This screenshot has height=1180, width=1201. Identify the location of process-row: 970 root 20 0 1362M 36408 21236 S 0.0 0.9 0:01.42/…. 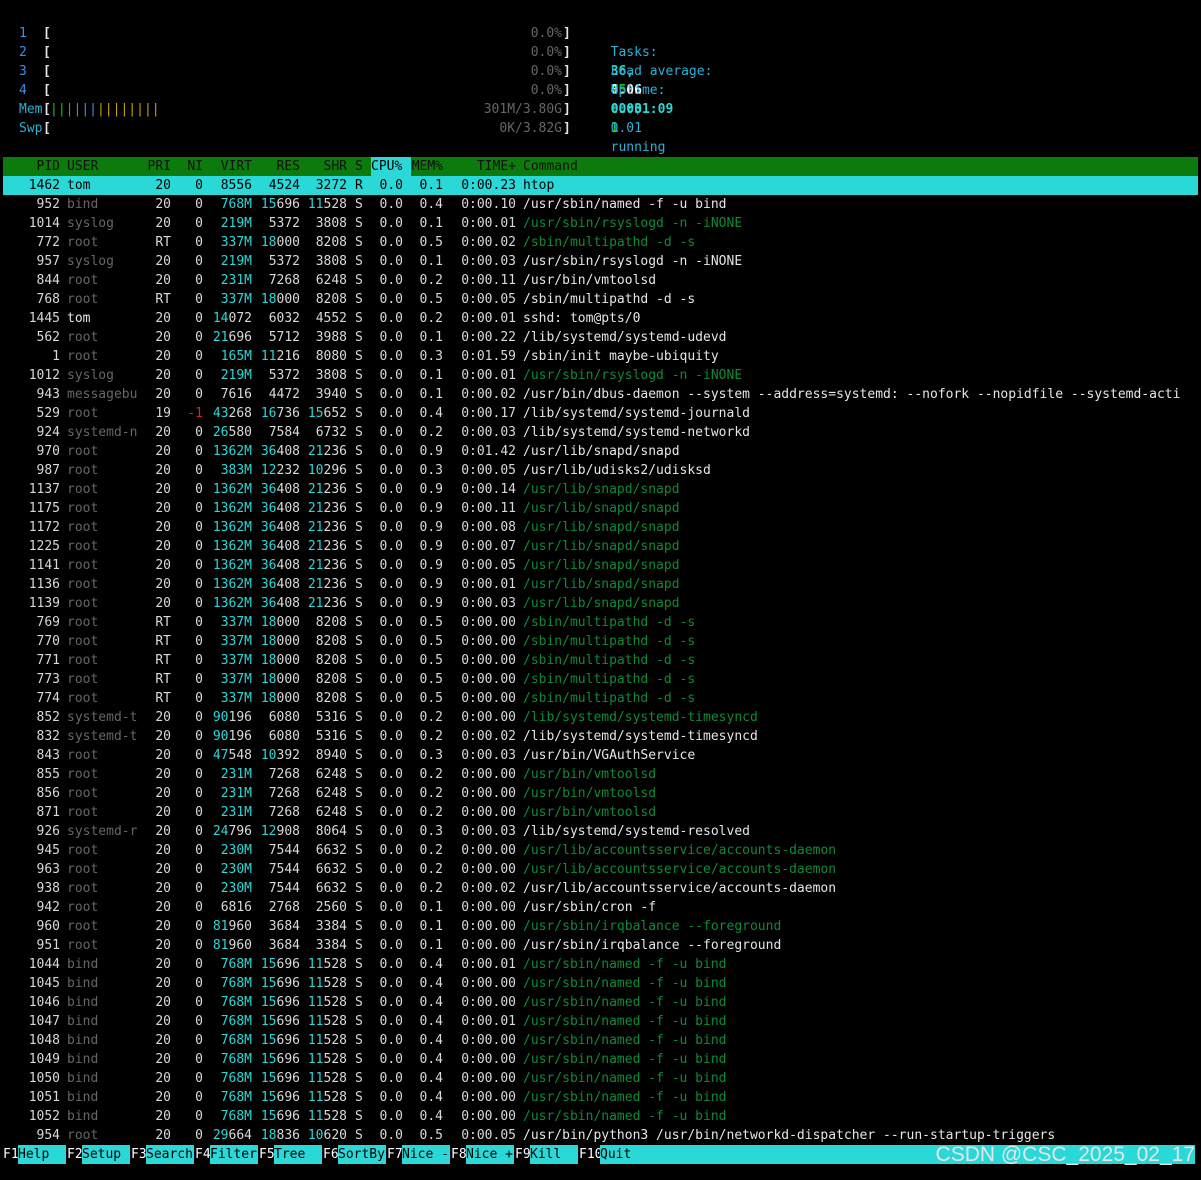
(600, 451).